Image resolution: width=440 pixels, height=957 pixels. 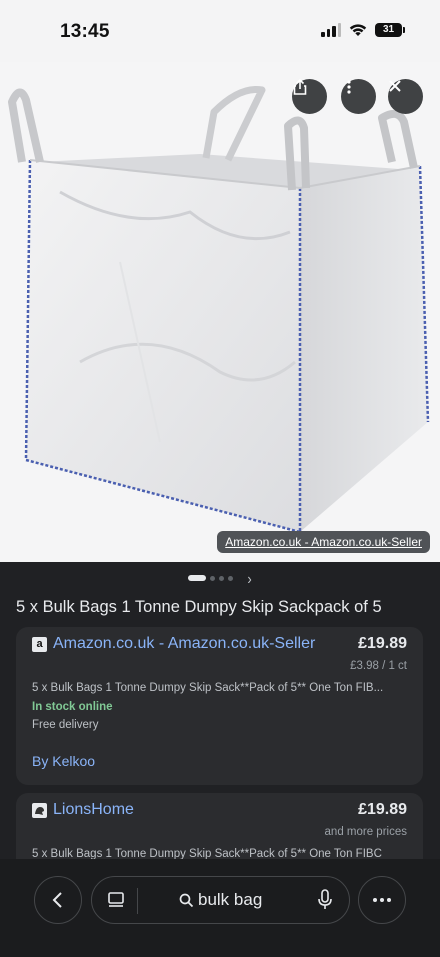 What do you see at coordinates (63, 761) in the screenshot?
I see `by-kelkoo-link: By Kelkoo` at bounding box center [63, 761].